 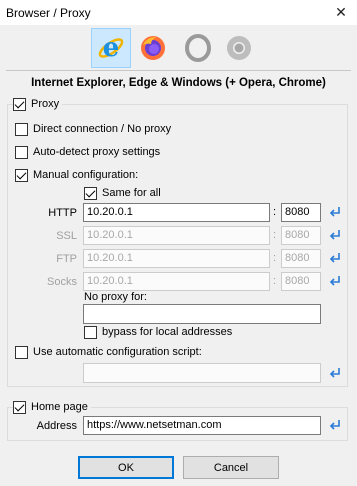 I want to click on internet-explorer-edge-icon: e, so click(x=111, y=48).